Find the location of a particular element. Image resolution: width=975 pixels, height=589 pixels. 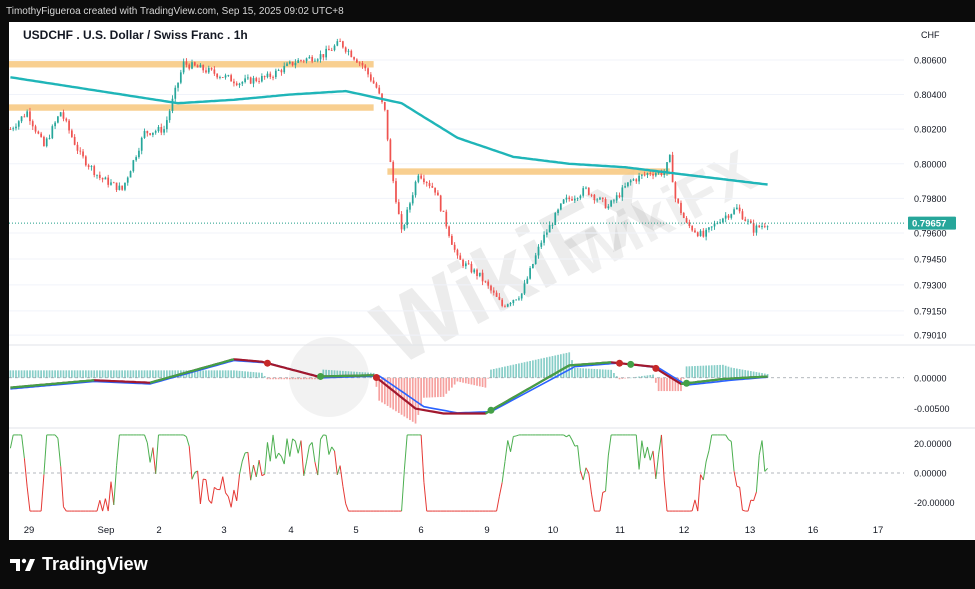

macd-cross-dot is located at coordinates (491, 410).